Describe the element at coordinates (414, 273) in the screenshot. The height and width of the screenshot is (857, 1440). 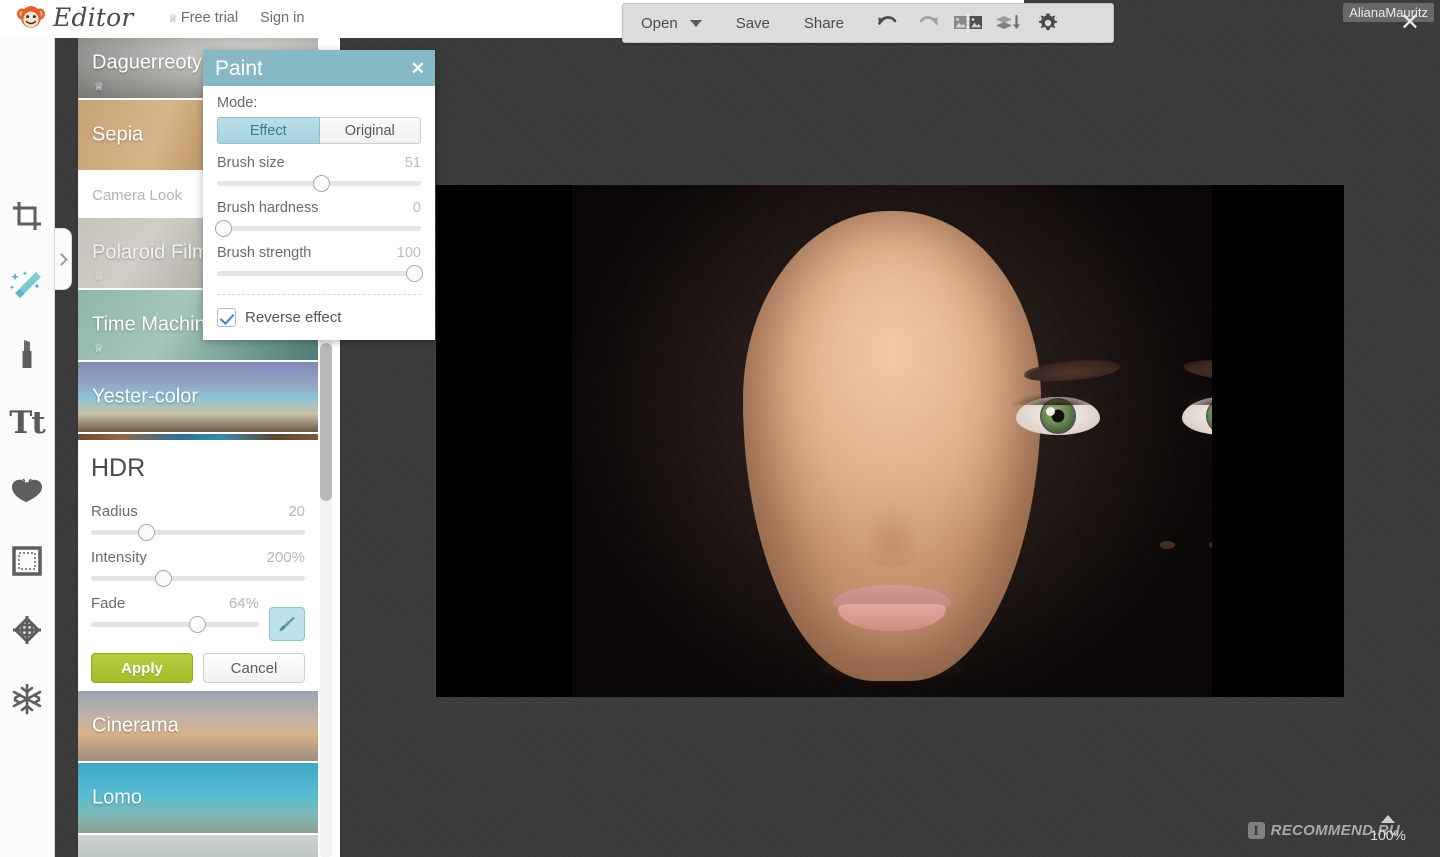
I see `brush-strength-knob` at that location.